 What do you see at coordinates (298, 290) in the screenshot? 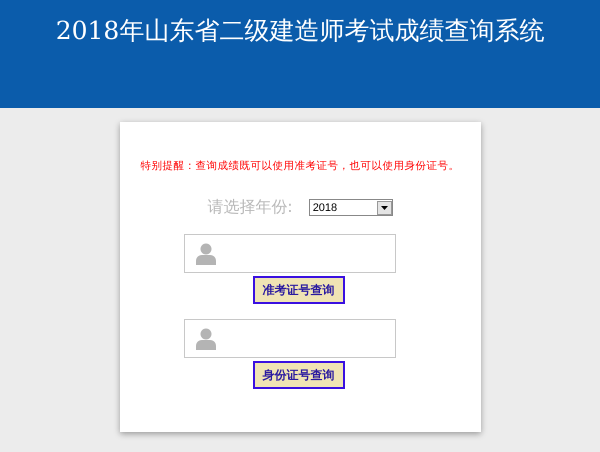
I see `query-button: 准考证号查询` at bounding box center [298, 290].